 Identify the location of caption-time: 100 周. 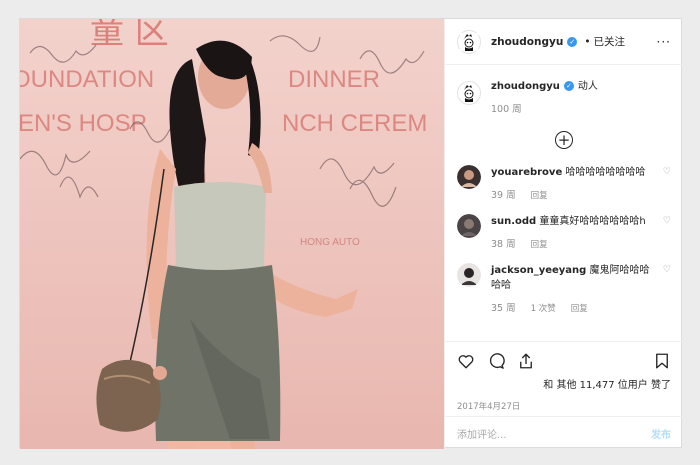
(506, 109).